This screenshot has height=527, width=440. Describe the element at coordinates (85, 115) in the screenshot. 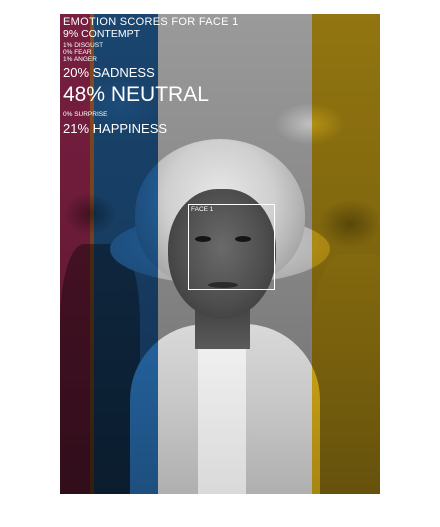

I see `emotion-surprise: 0% SURPRISE` at that location.